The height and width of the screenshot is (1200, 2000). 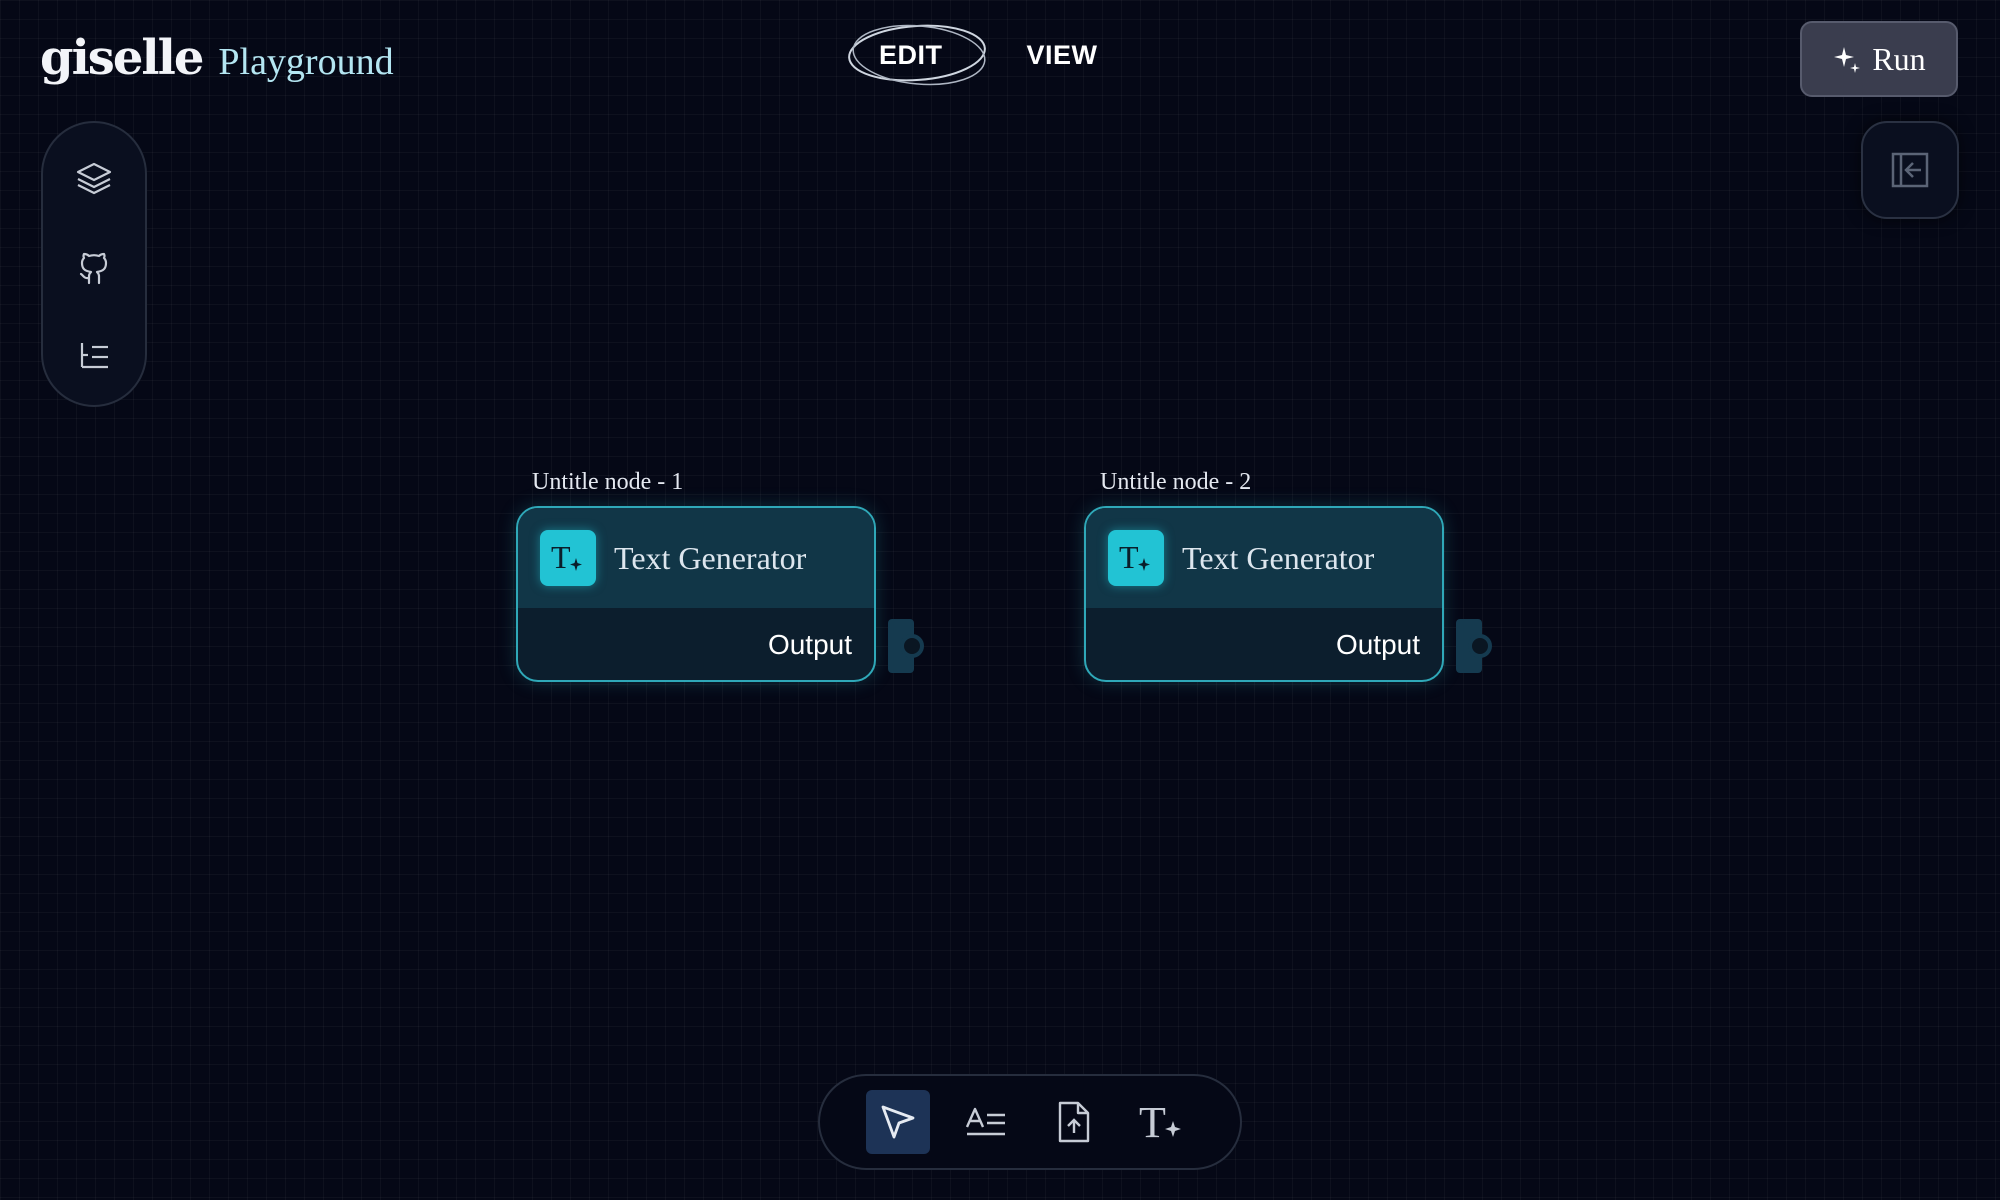 I want to click on run-button-label: Run, so click(x=1899, y=58).